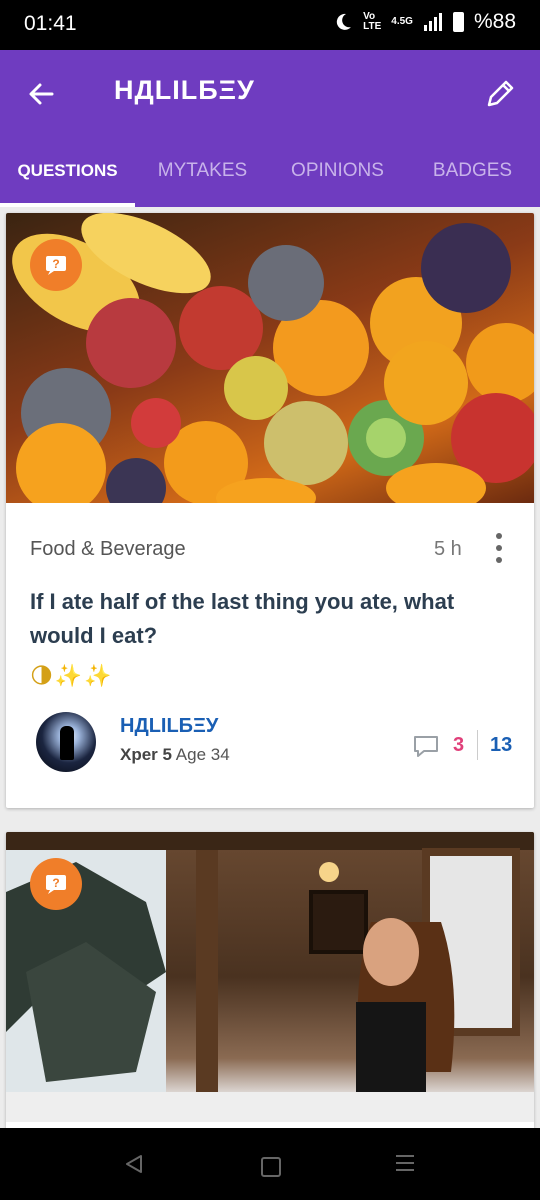 The height and width of the screenshot is (1200, 540). Describe the element at coordinates (477, 745) in the screenshot. I see `divider` at that location.